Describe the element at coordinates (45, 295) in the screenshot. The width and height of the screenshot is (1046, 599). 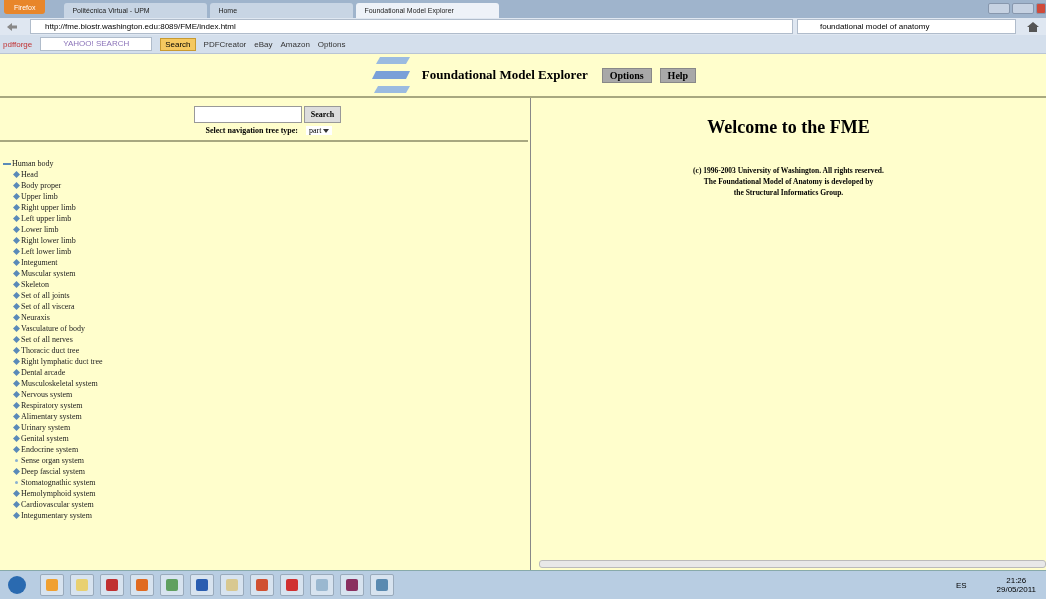
I see `tree-item: Set of all joints` at that location.